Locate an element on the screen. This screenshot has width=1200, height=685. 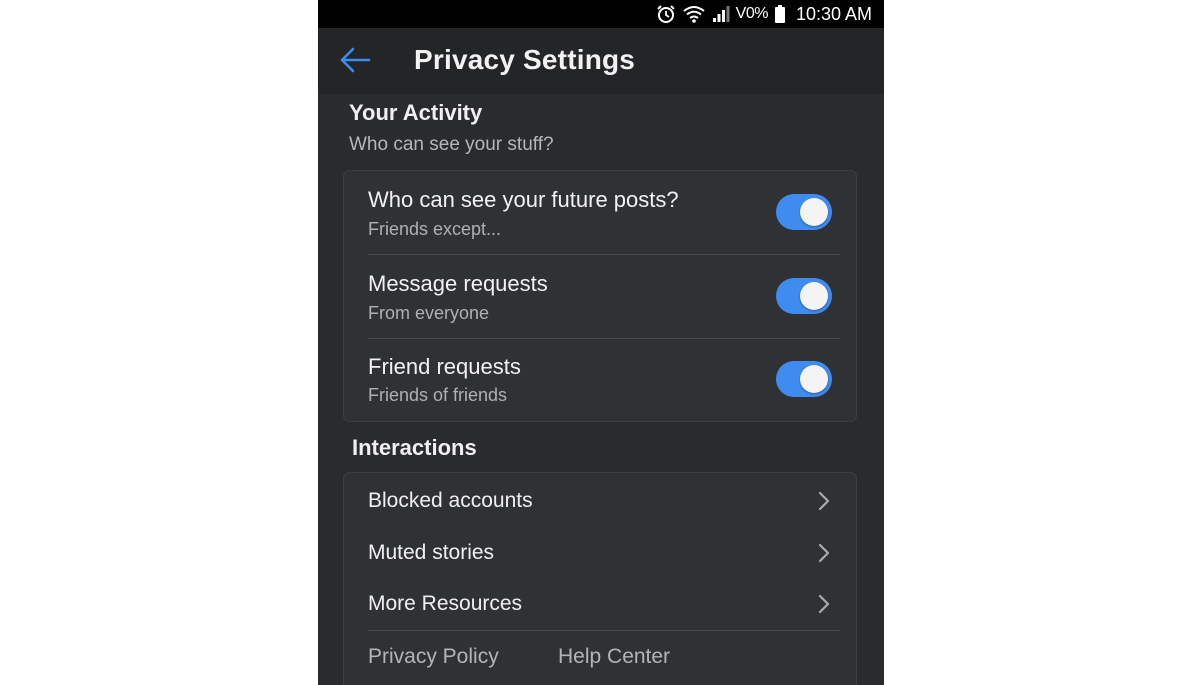
friend-requests-toggle is located at coordinates (804, 379).